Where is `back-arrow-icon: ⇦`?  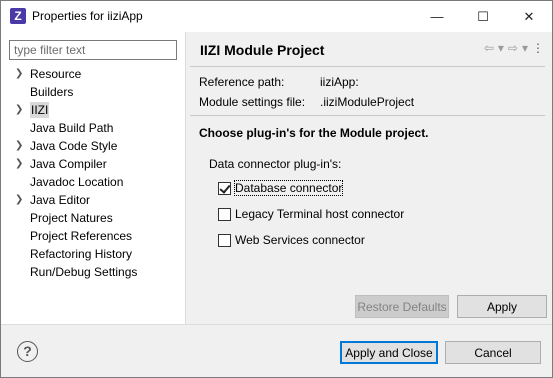 back-arrow-icon: ⇦ is located at coordinates (489, 48).